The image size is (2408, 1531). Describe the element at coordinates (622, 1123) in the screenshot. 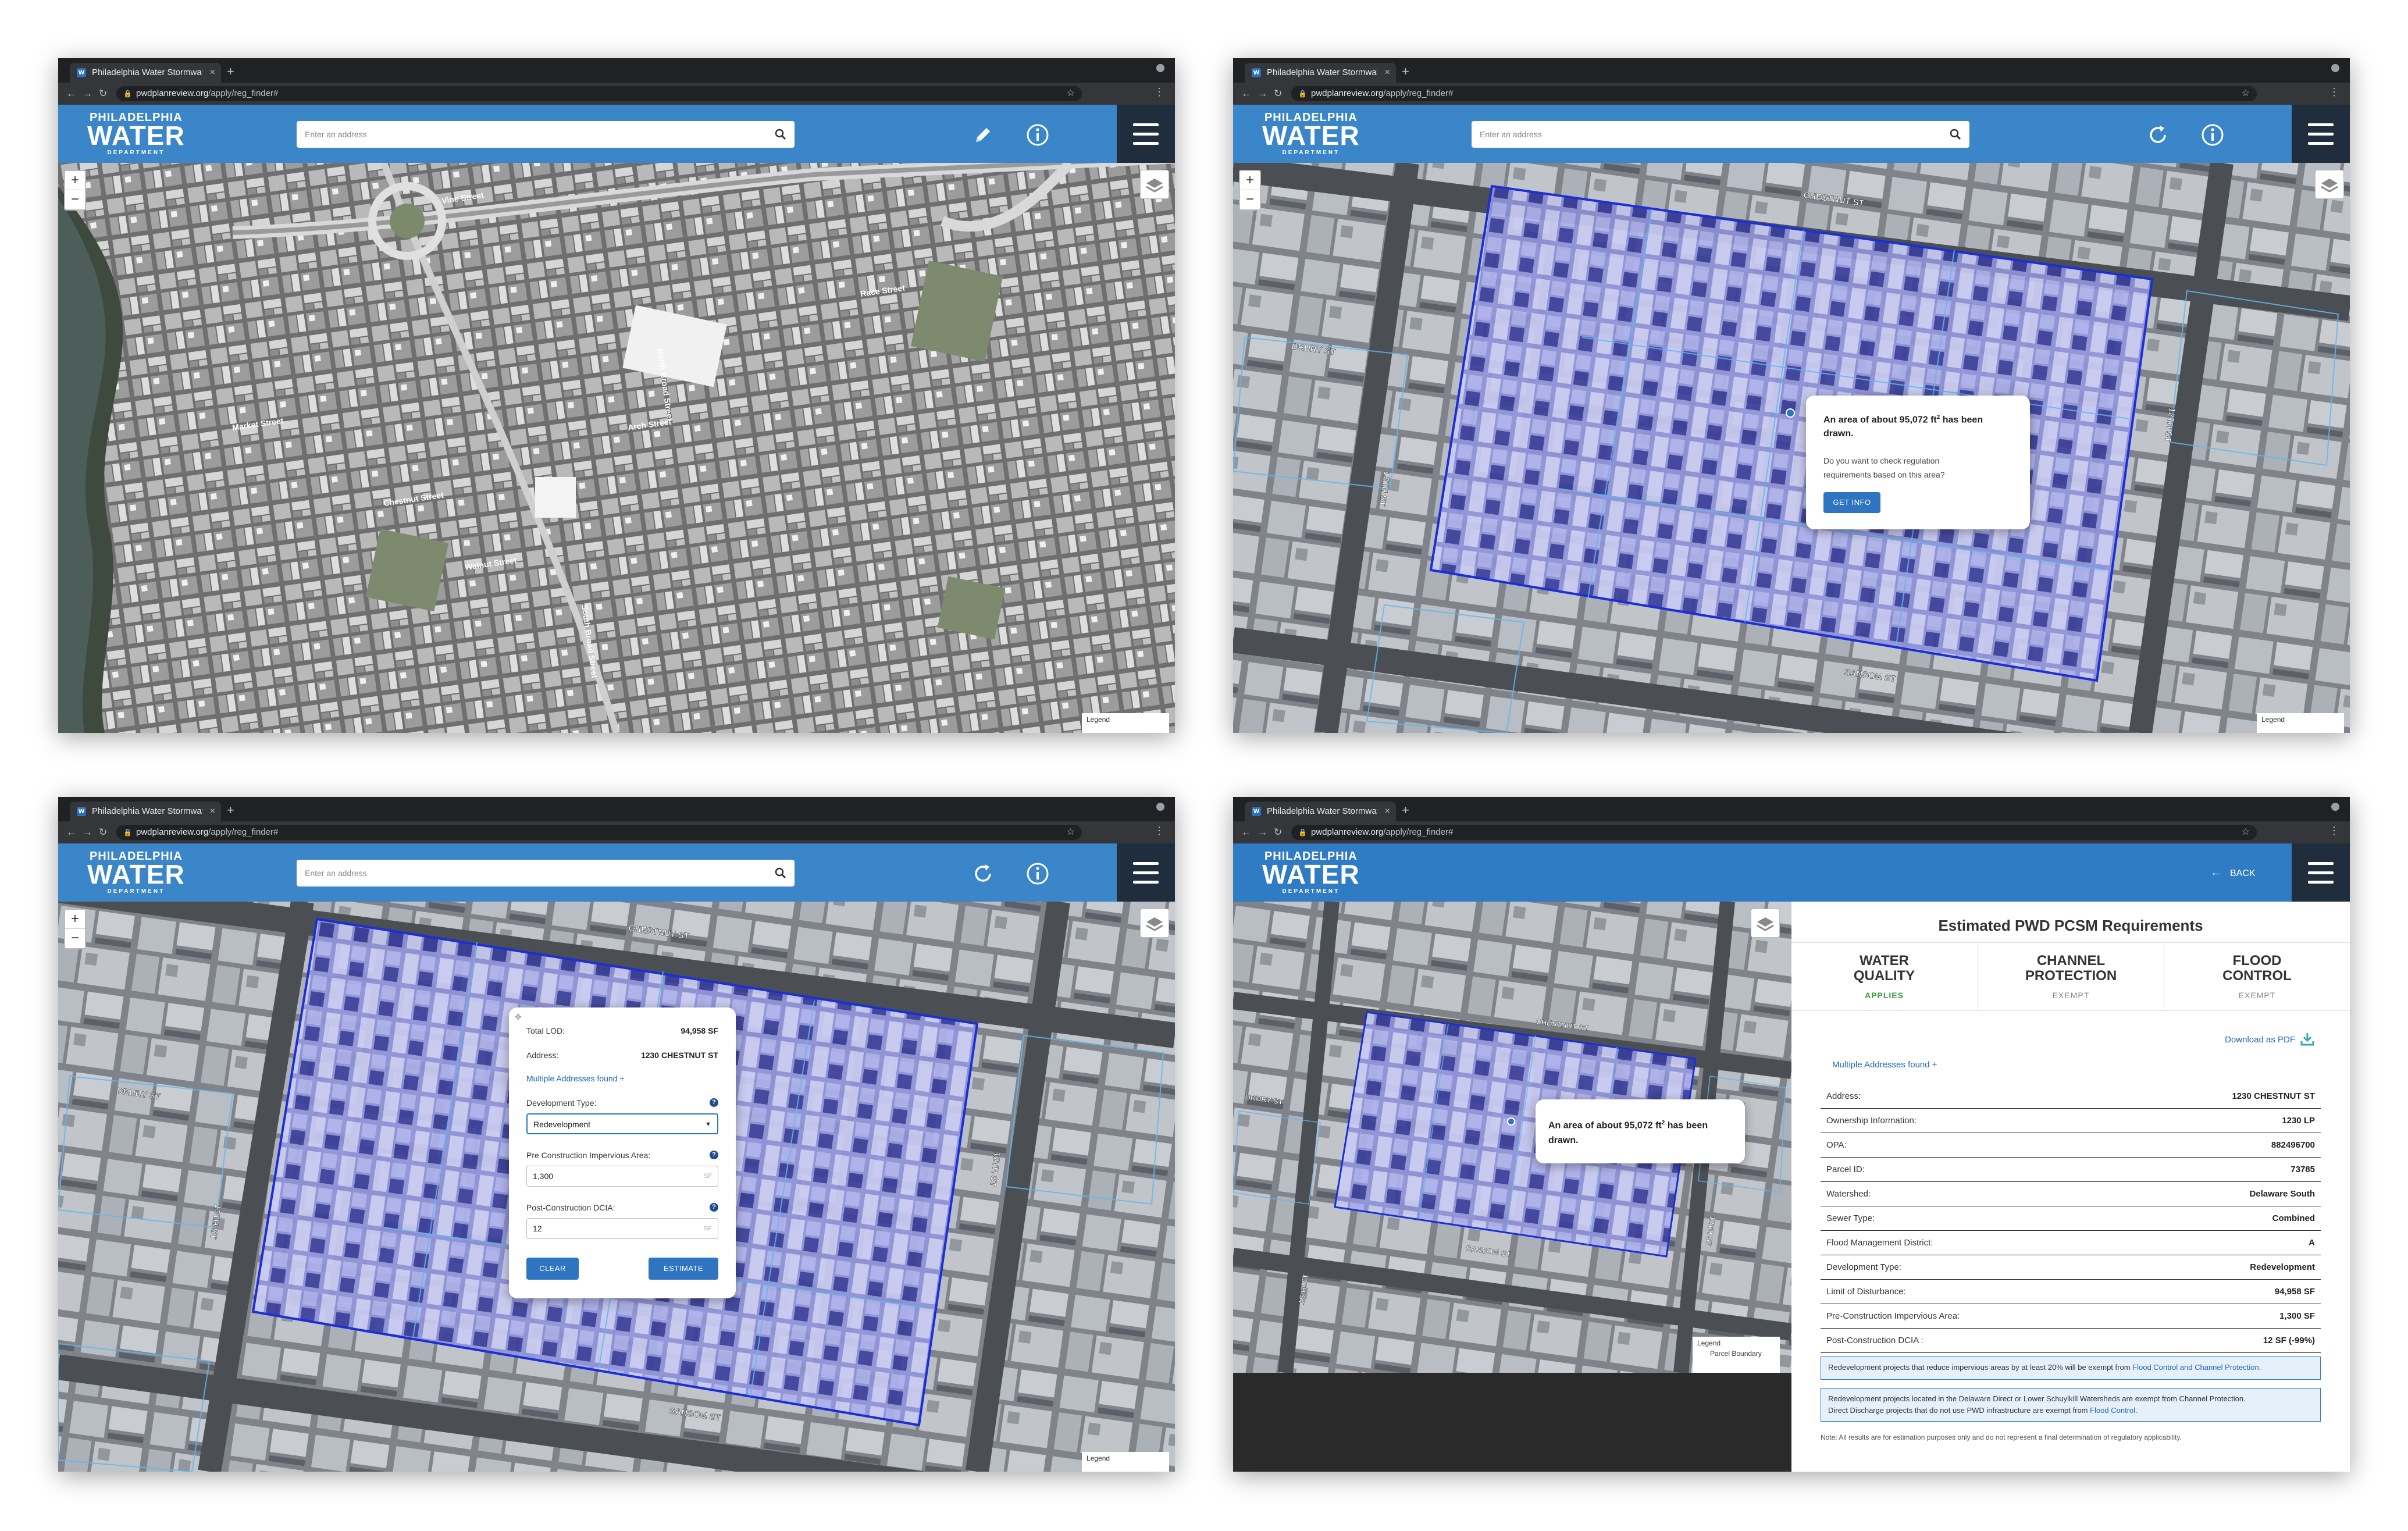

I see `development-type-select: Redevelopment ▼` at that location.